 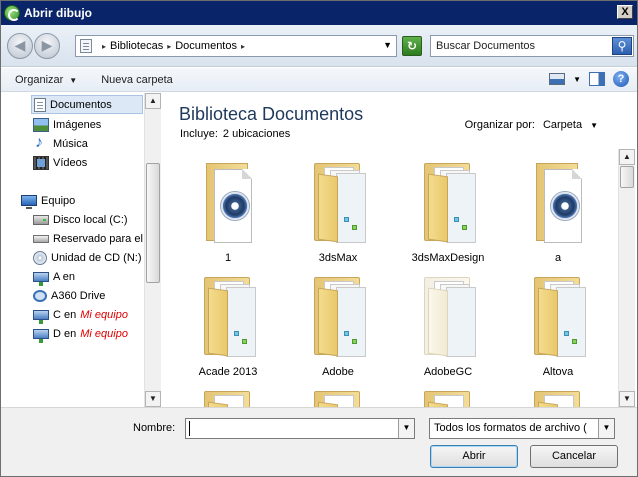 What do you see at coordinates (474, 456) in the screenshot?
I see `open-button: Abrir` at bounding box center [474, 456].